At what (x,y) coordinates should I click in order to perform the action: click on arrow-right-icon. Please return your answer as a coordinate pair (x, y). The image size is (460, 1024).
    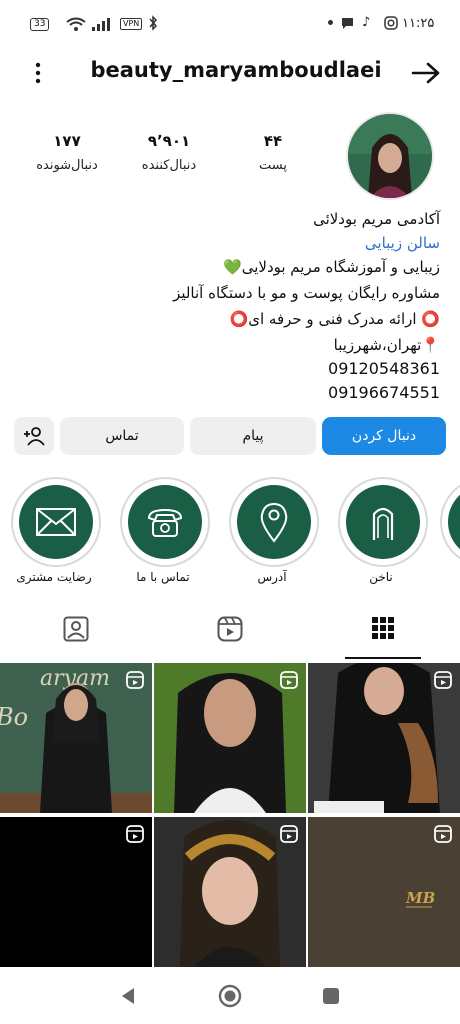
    Looking at the image, I should click on (425, 73).